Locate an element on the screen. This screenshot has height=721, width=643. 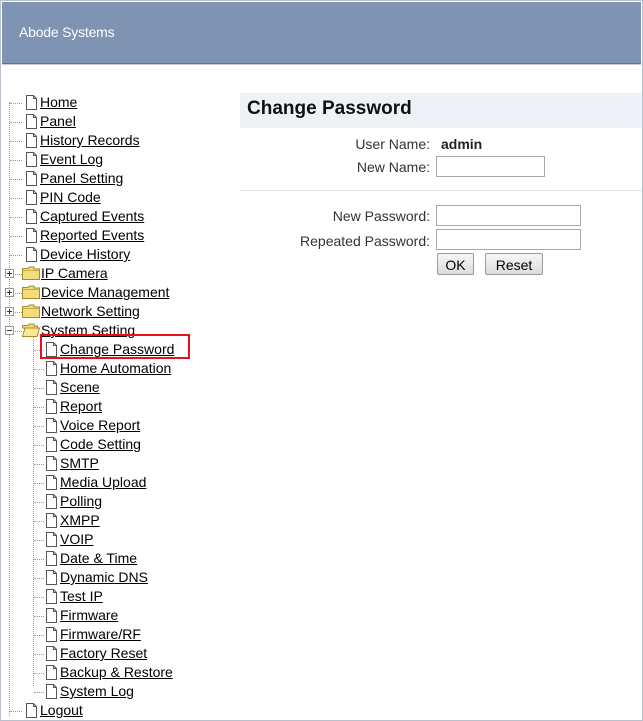
ok-button: OK is located at coordinates (455, 264).